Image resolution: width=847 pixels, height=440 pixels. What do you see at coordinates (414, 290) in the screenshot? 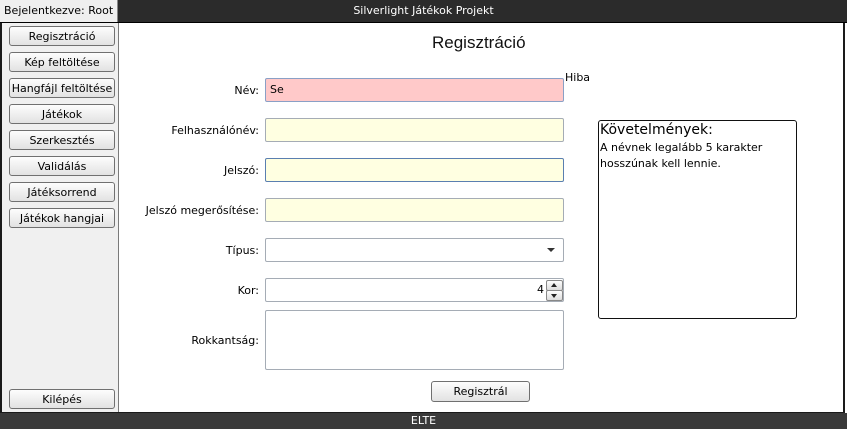
I see `age-stepper: 4` at bounding box center [414, 290].